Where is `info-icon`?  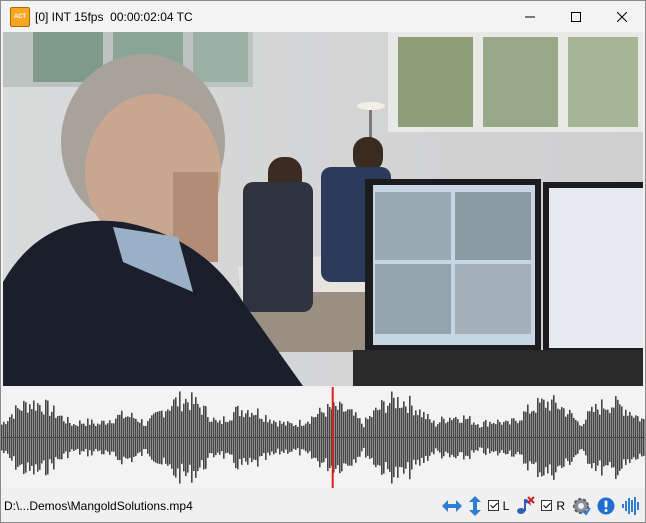 info-icon is located at coordinates (606, 506).